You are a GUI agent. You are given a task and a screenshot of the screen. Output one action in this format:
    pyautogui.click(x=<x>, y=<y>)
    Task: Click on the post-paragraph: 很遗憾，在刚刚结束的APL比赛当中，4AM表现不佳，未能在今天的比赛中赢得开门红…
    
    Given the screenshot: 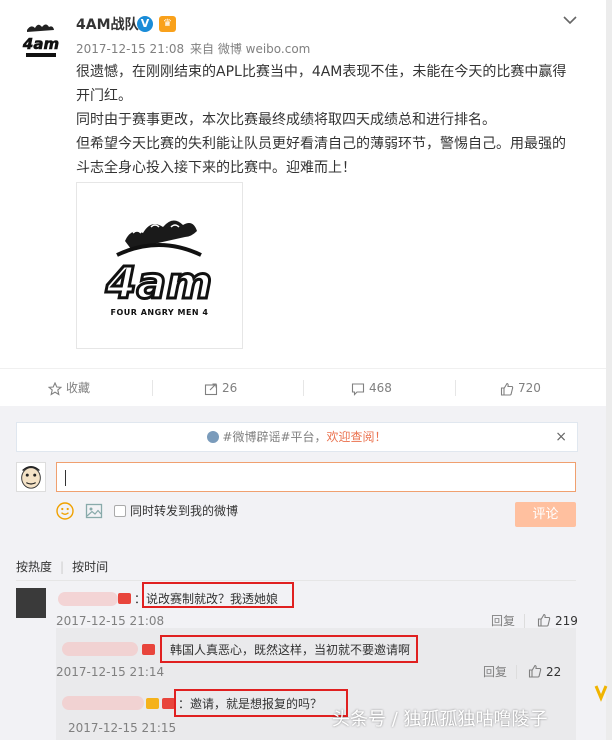 What is the action you would take?
    pyautogui.click(x=321, y=84)
    